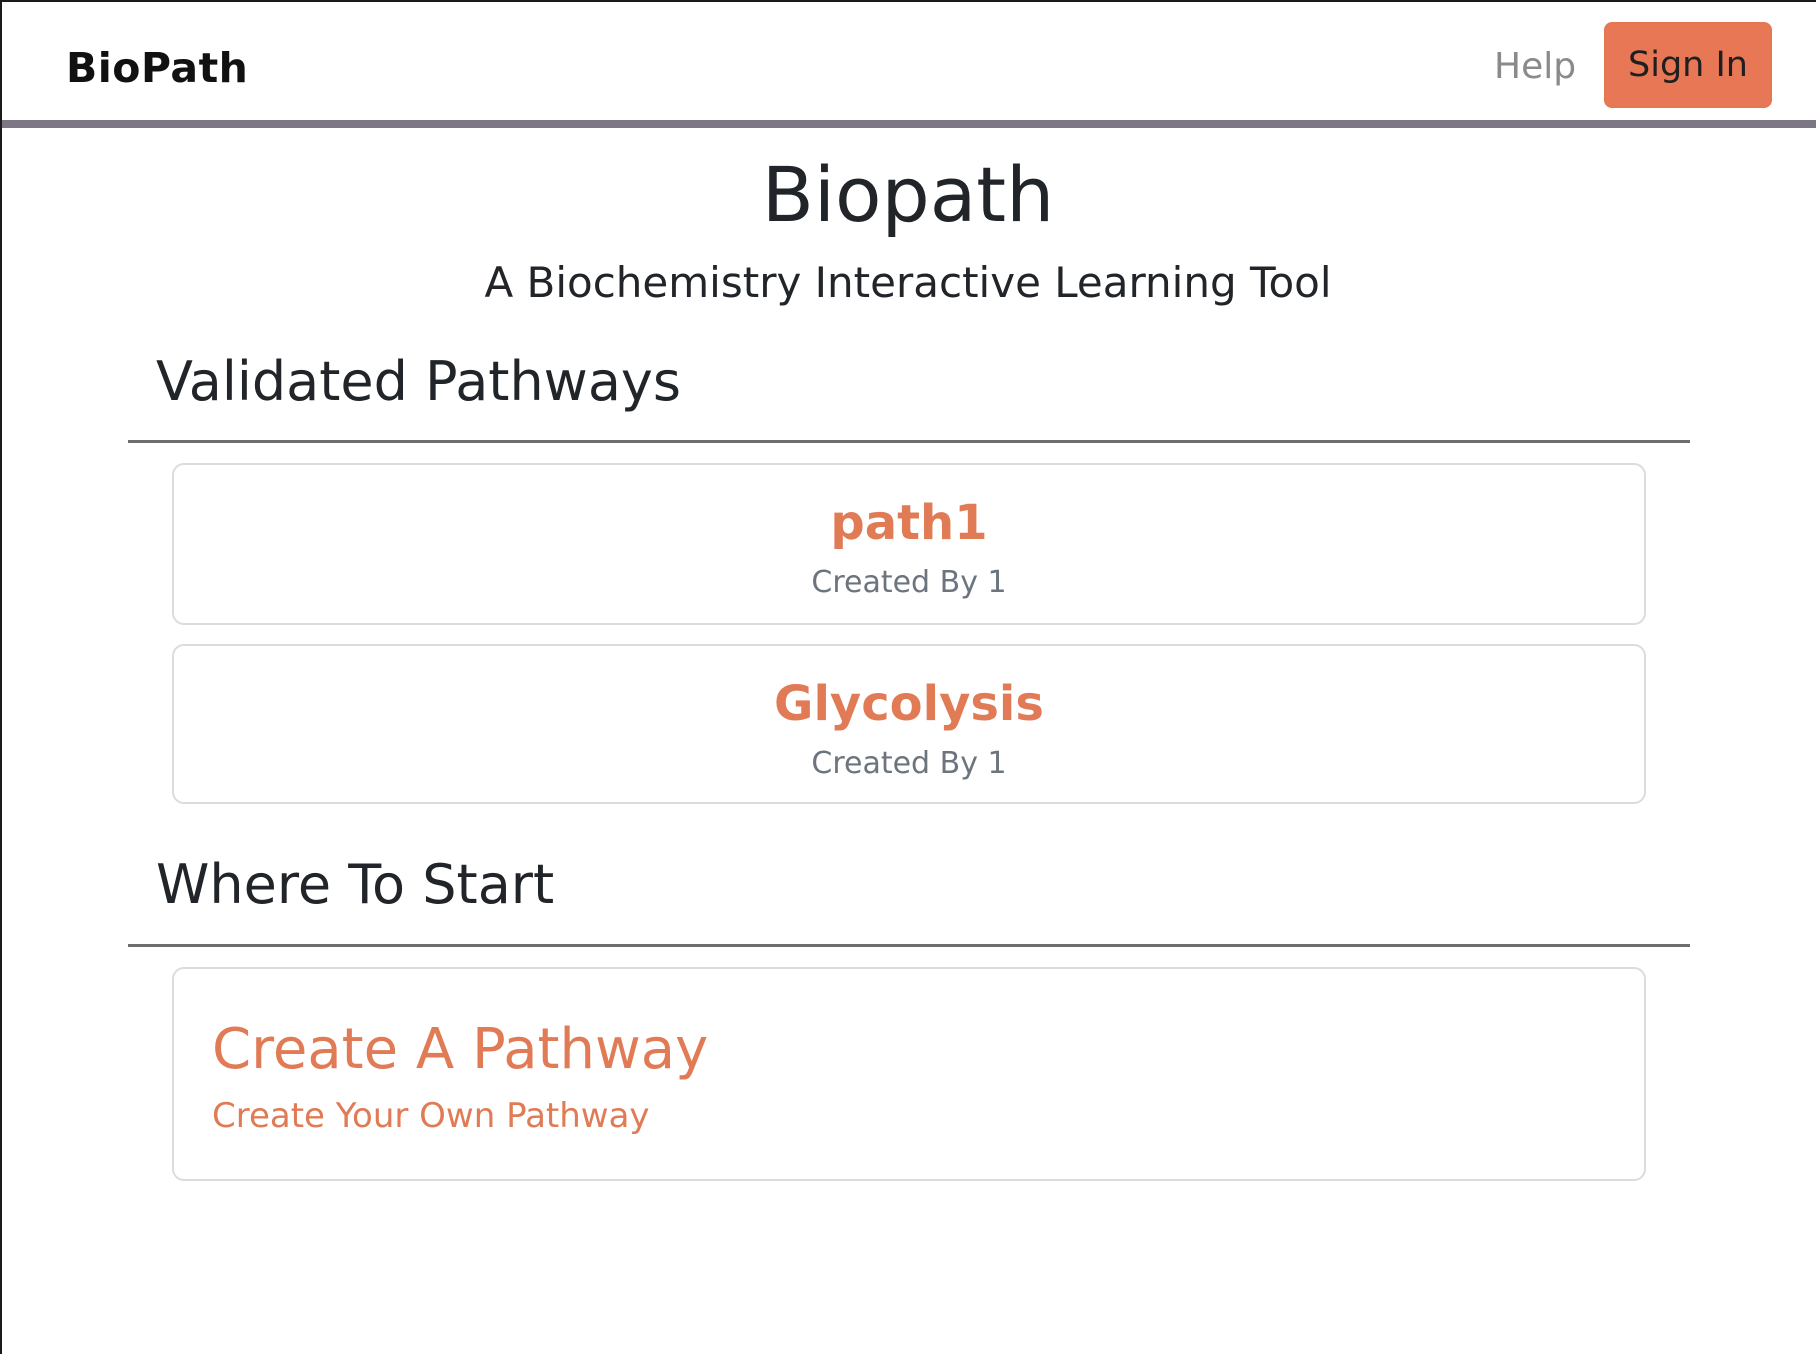  Describe the element at coordinates (431, 1116) in the screenshot. I see `create-pathway-subtitle: Create Your Own Pathway` at that location.